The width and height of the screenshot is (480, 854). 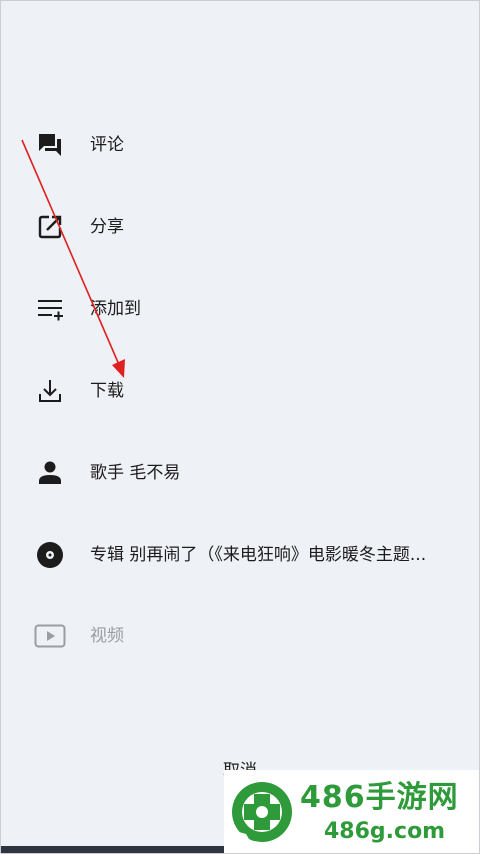 I want to click on menu-item-label: 分享, so click(x=107, y=227).